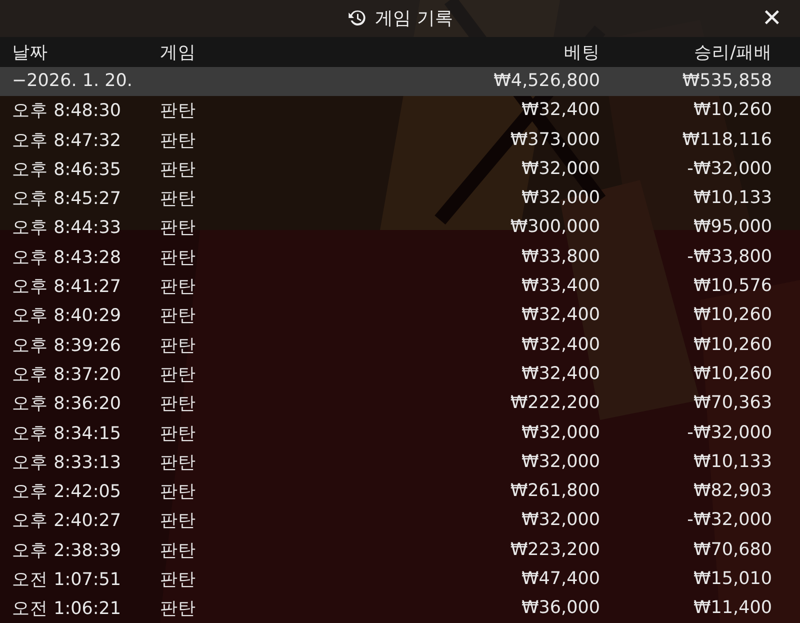 This screenshot has width=800, height=623. What do you see at coordinates (732, 53) in the screenshot?
I see `column-header: 승리/패배` at bounding box center [732, 53].